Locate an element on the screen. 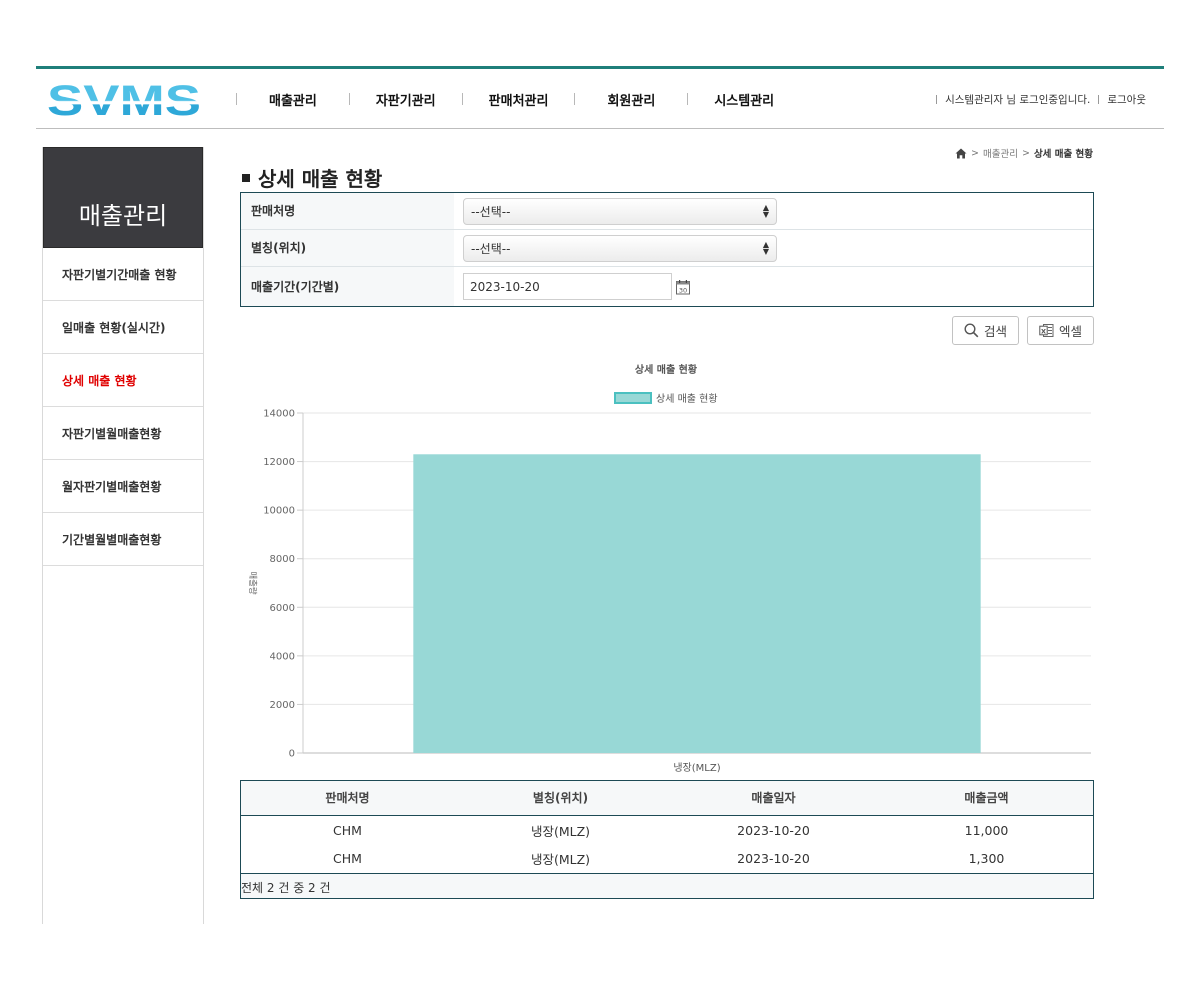 This screenshot has height=1000, width=1200. seller-select: --선택-- ▲ ▼ is located at coordinates (620, 211).